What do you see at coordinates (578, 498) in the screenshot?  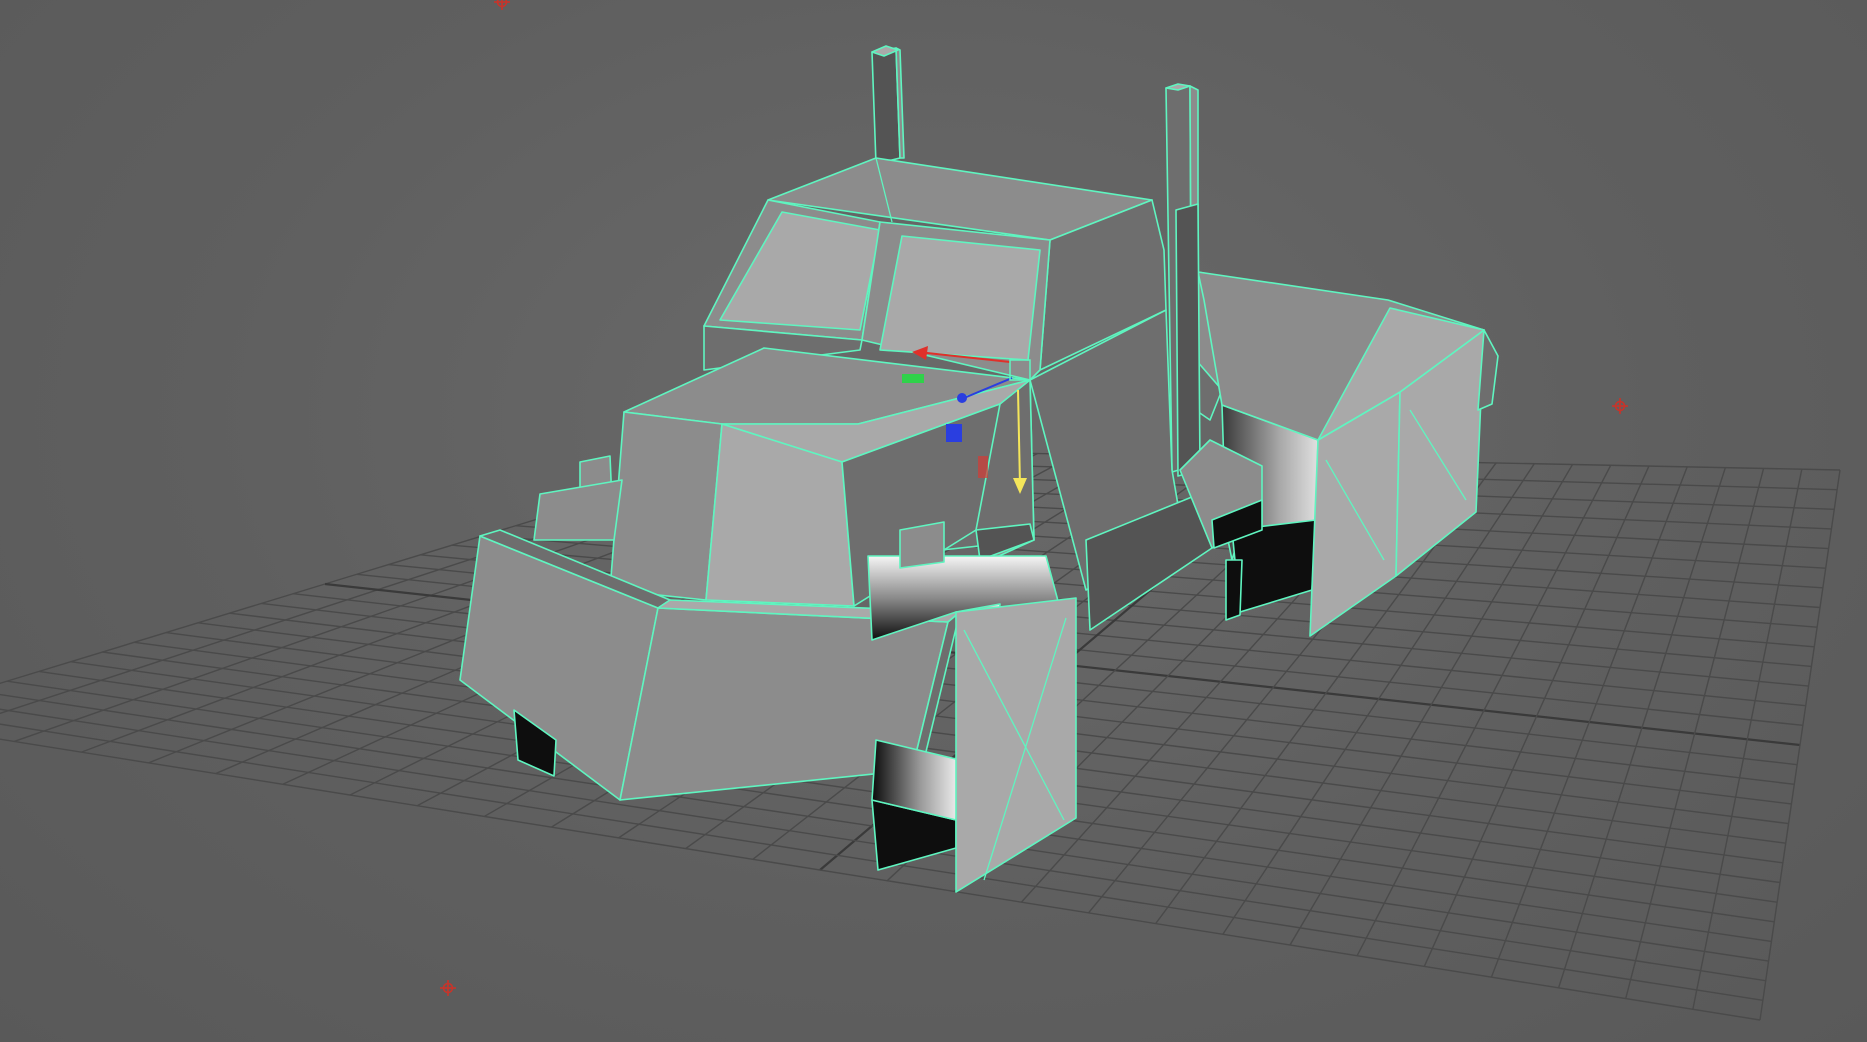 I see `side-step` at bounding box center [578, 498].